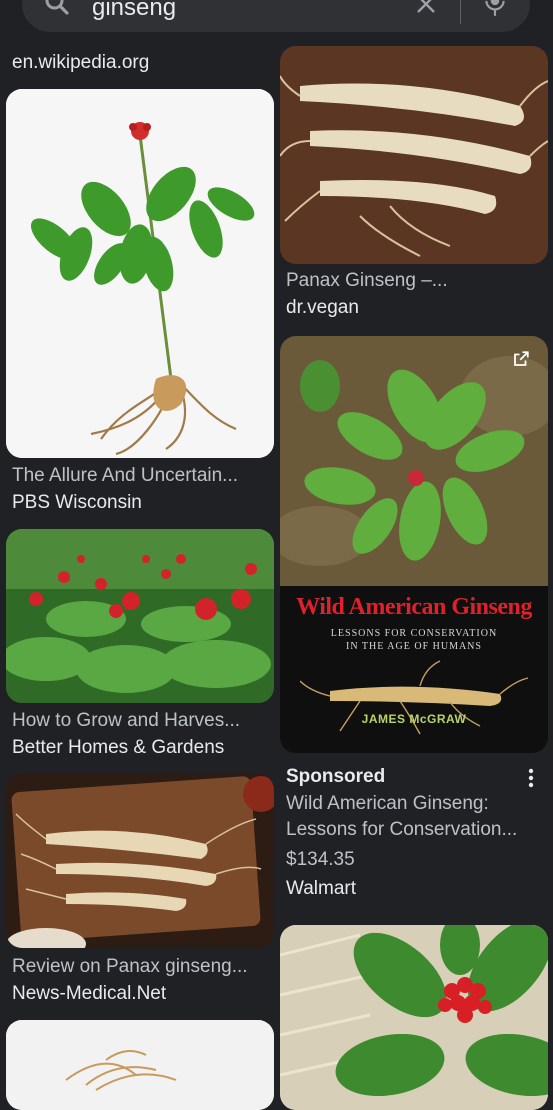 This screenshot has width=553, height=1110. Describe the element at coordinates (426, 10) in the screenshot. I see `clear-icon` at that location.